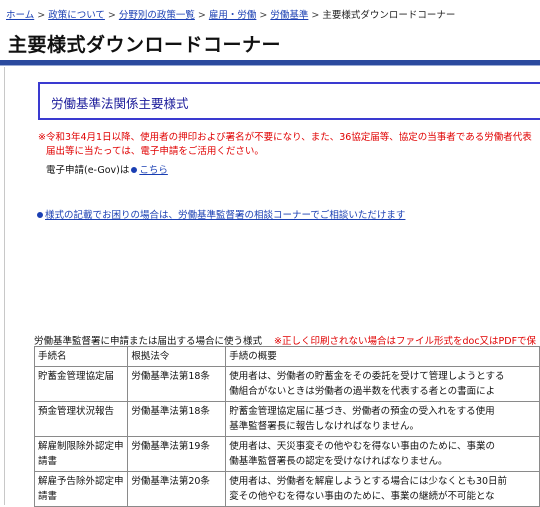 This screenshot has width=540, height=507. What do you see at coordinates (382, 356) in the screenshot?
I see `column-header-summary: 手続の概要` at bounding box center [382, 356].